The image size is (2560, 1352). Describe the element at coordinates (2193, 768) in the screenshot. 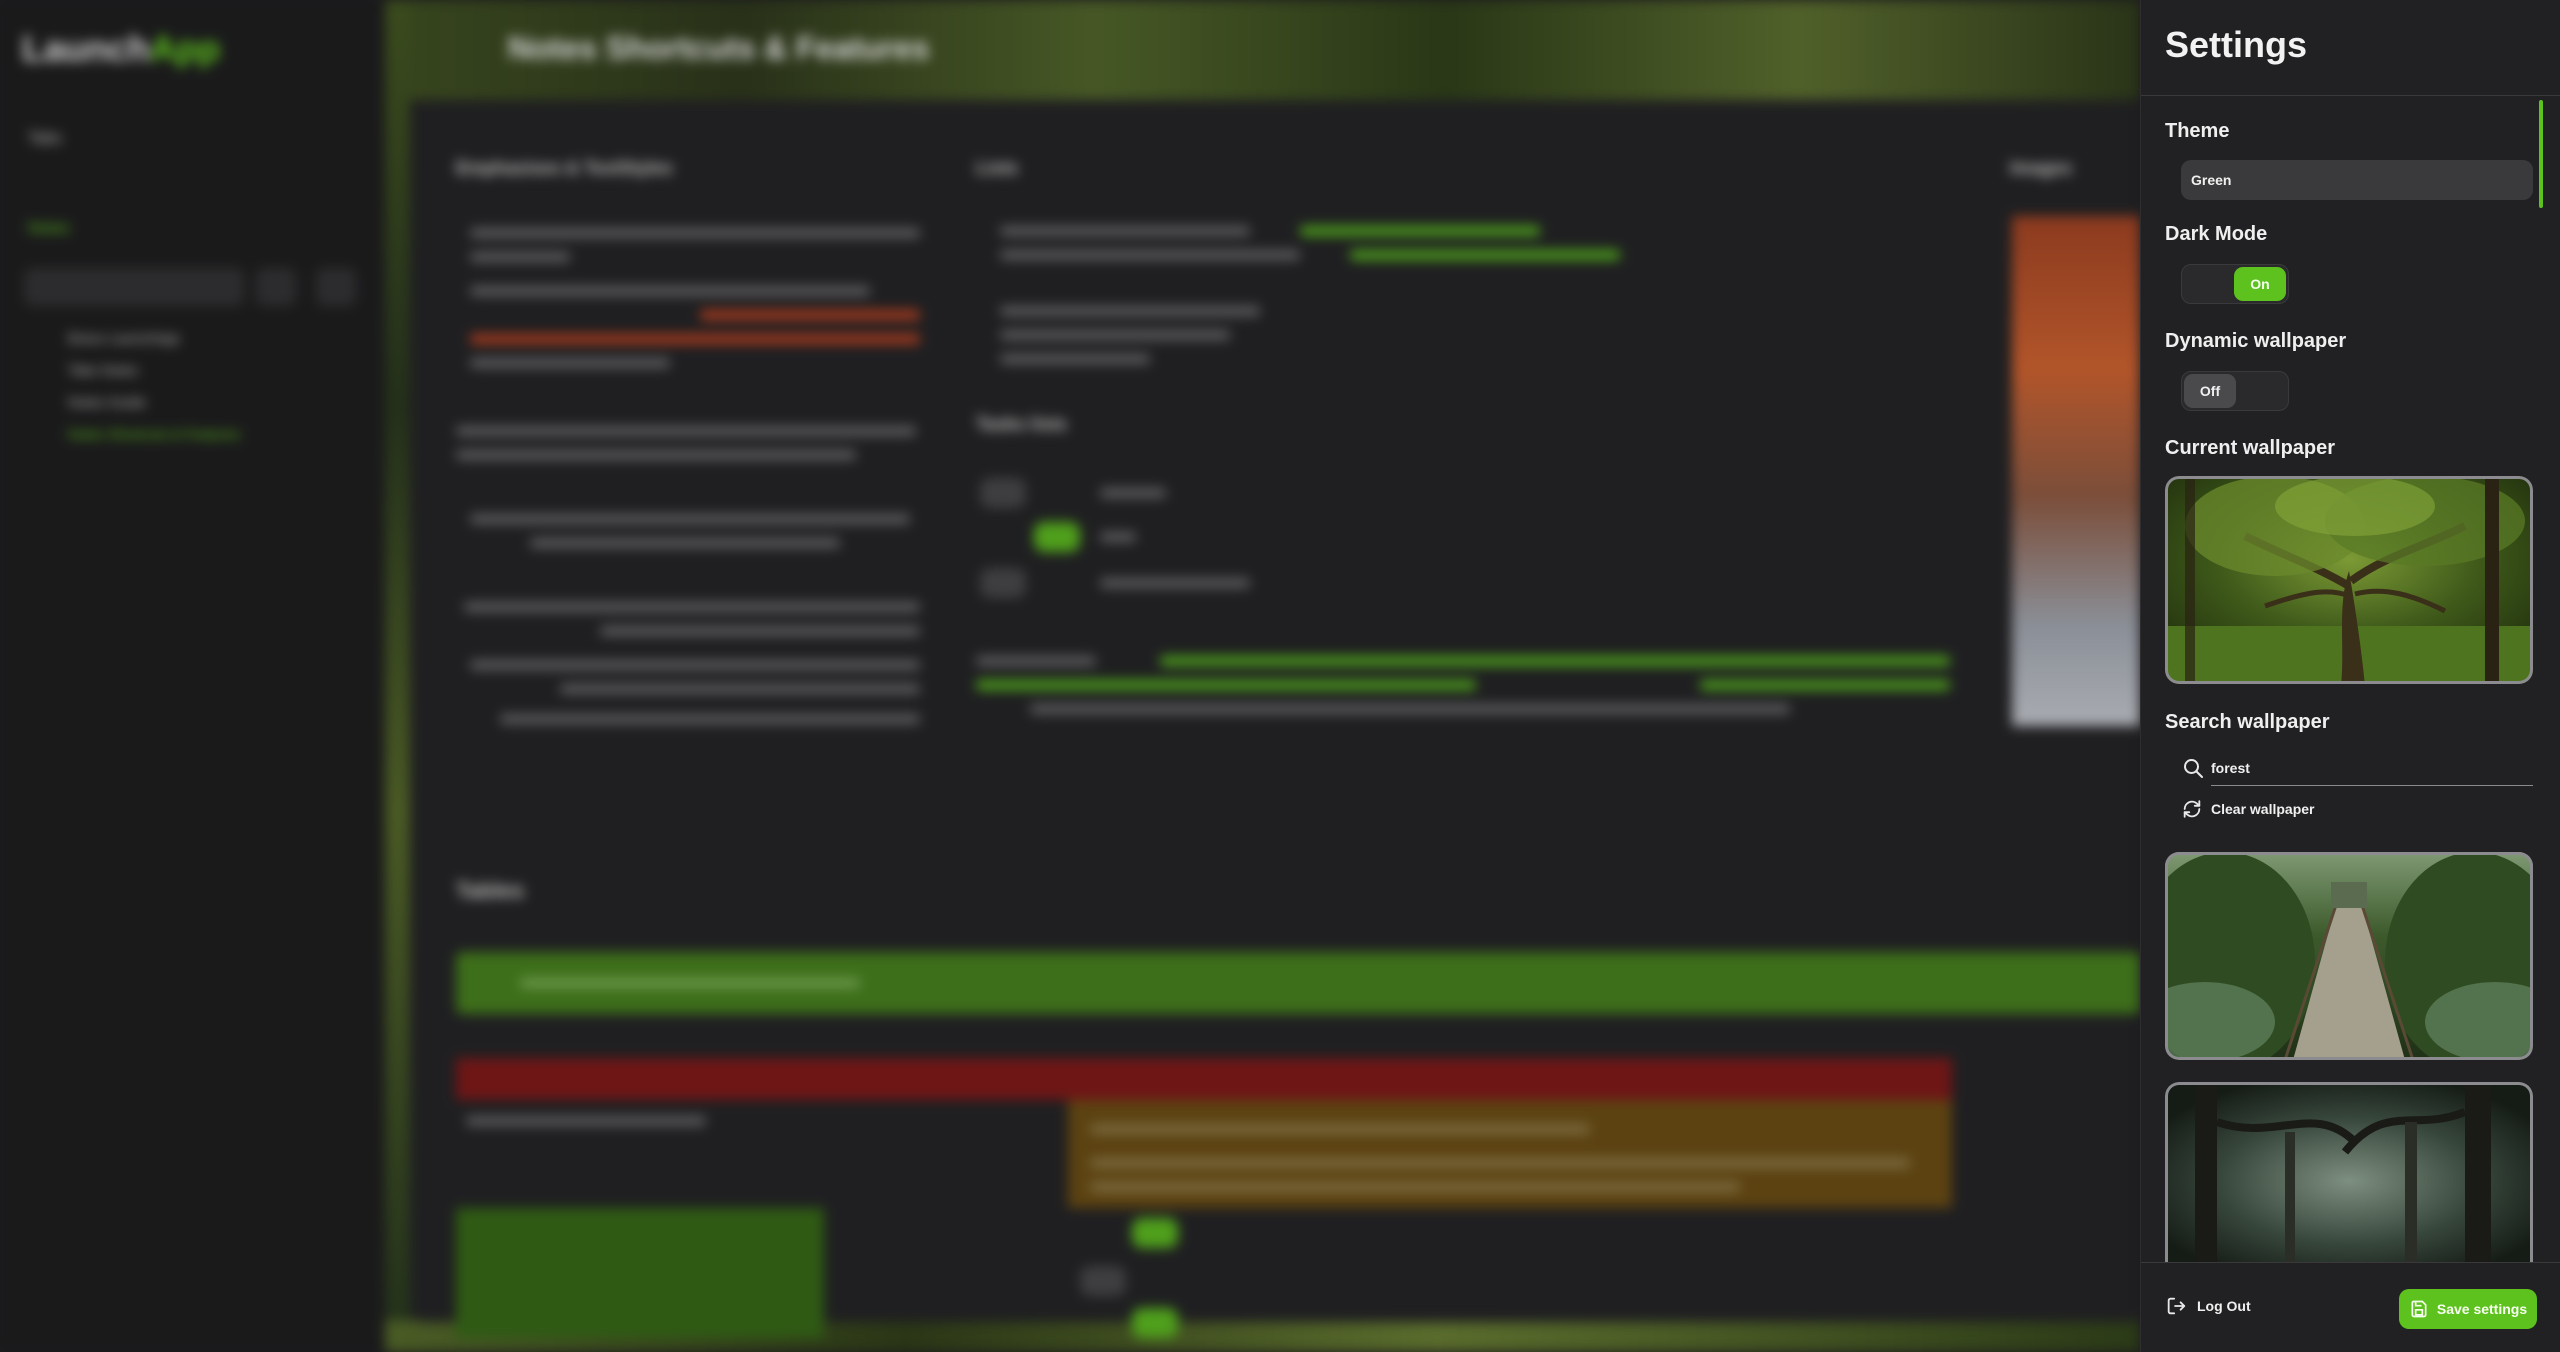

I see `search-icon` at that location.